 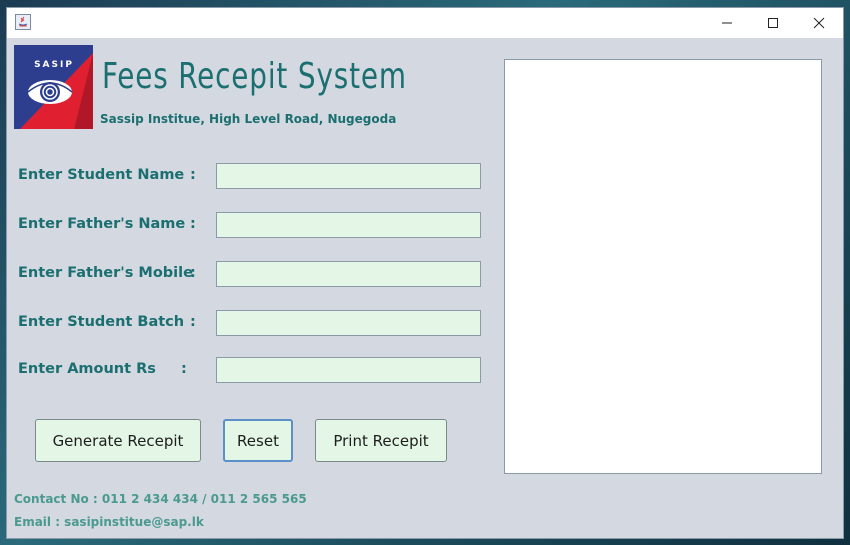 I want to click on father-mobile-label: Enter Father's Mobile, so click(x=105, y=273).